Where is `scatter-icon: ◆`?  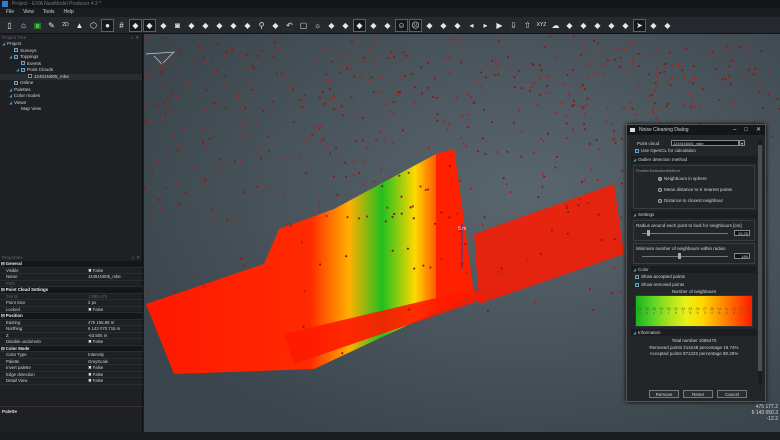
scatter-icon: ◆ is located at coordinates (387, 25).